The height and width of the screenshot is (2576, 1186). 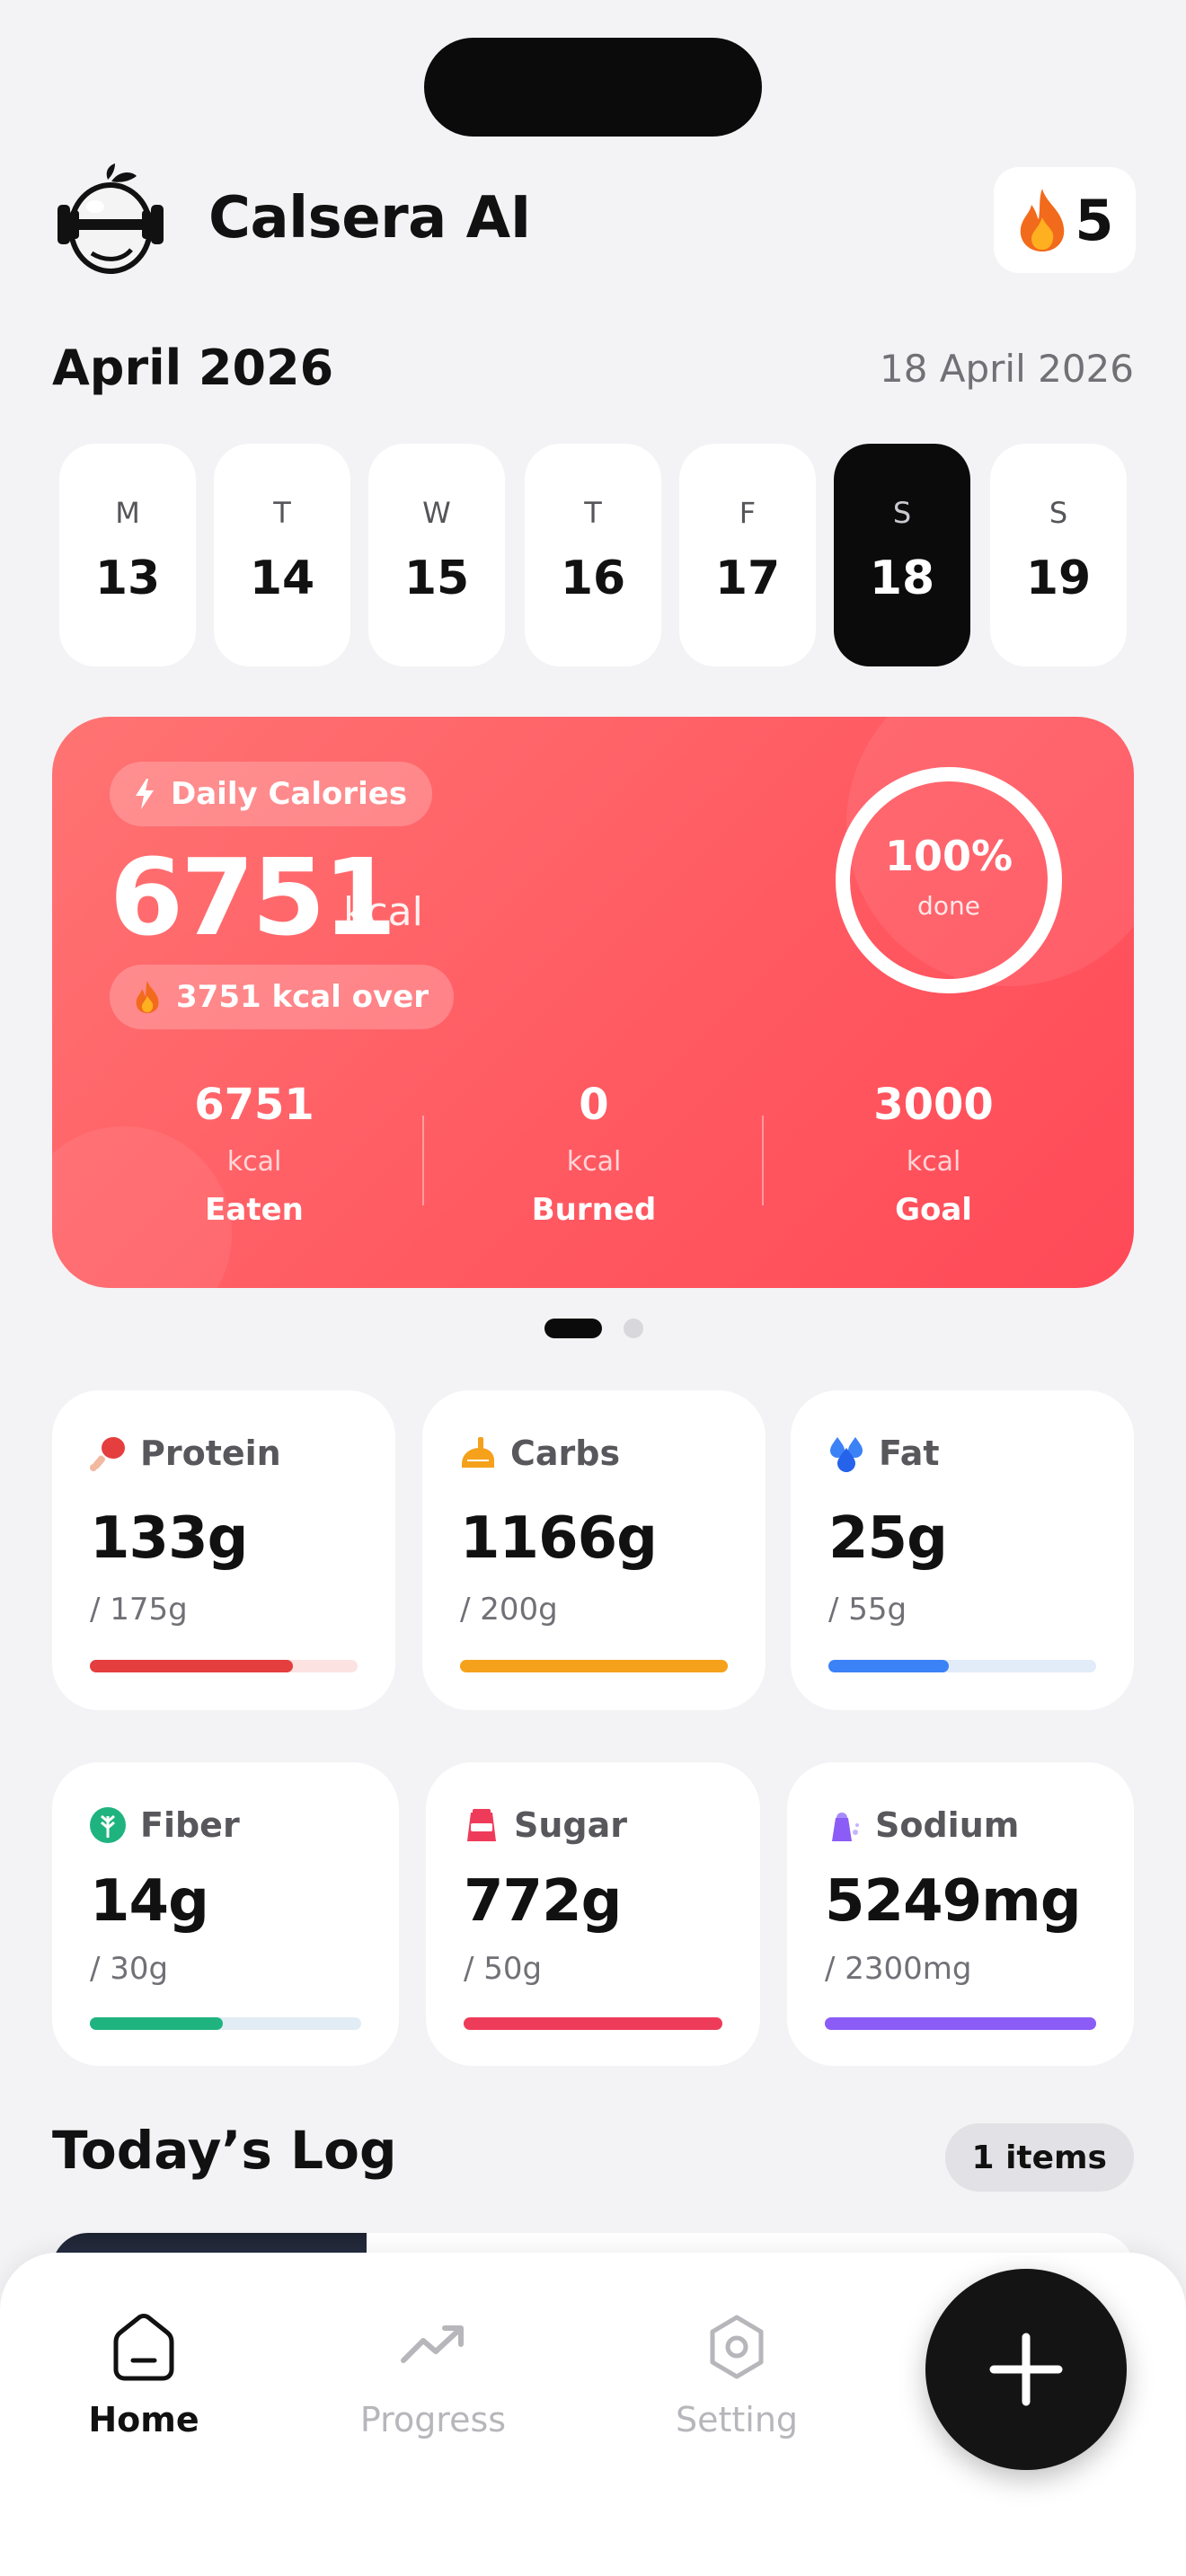 I want to click on daily-calories-pill: Daily Calories, so click(x=271, y=794).